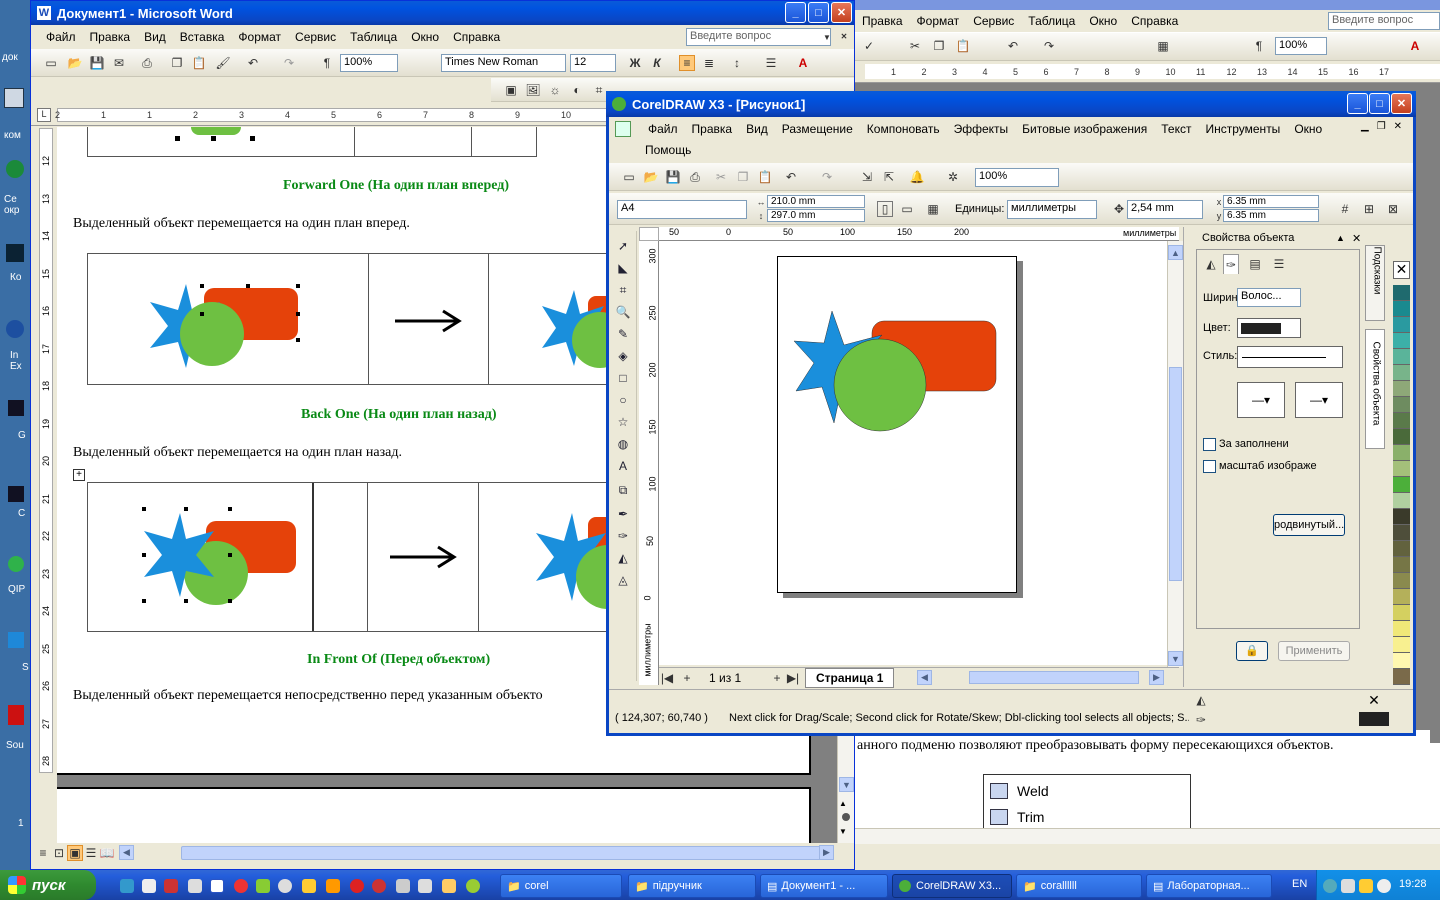 The image size is (1440, 900). Describe the element at coordinates (827, 37) in the screenshot. I see `chevron-down-icon: ▼` at that location.